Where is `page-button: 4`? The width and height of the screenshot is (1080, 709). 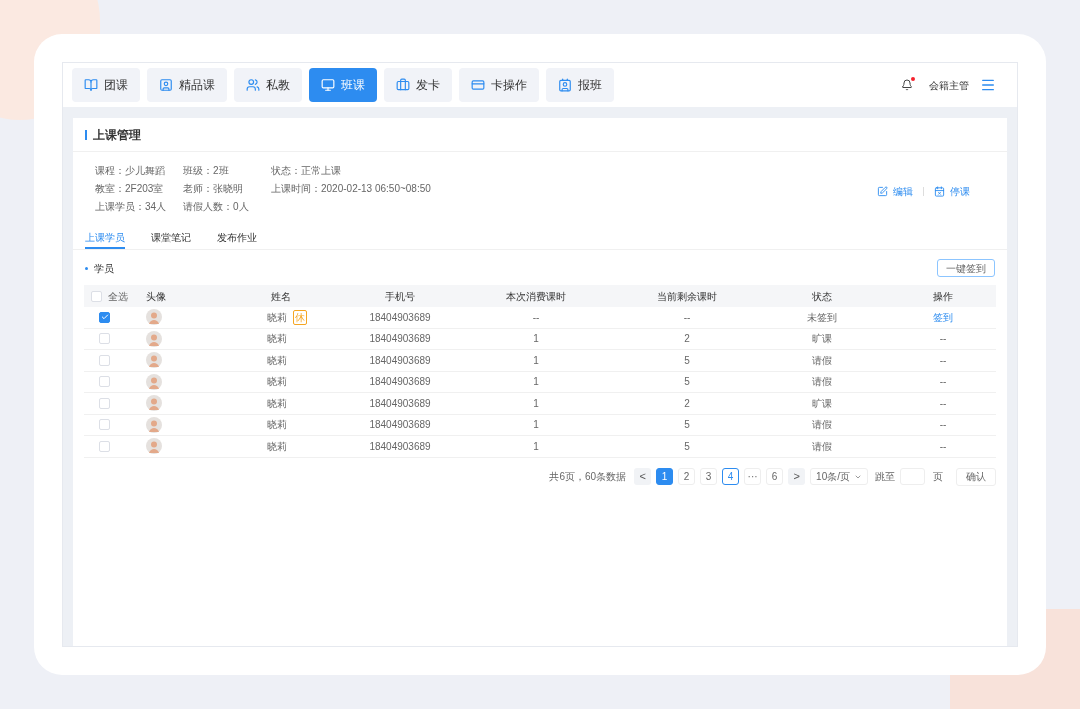
page-button: 4 is located at coordinates (731, 476).